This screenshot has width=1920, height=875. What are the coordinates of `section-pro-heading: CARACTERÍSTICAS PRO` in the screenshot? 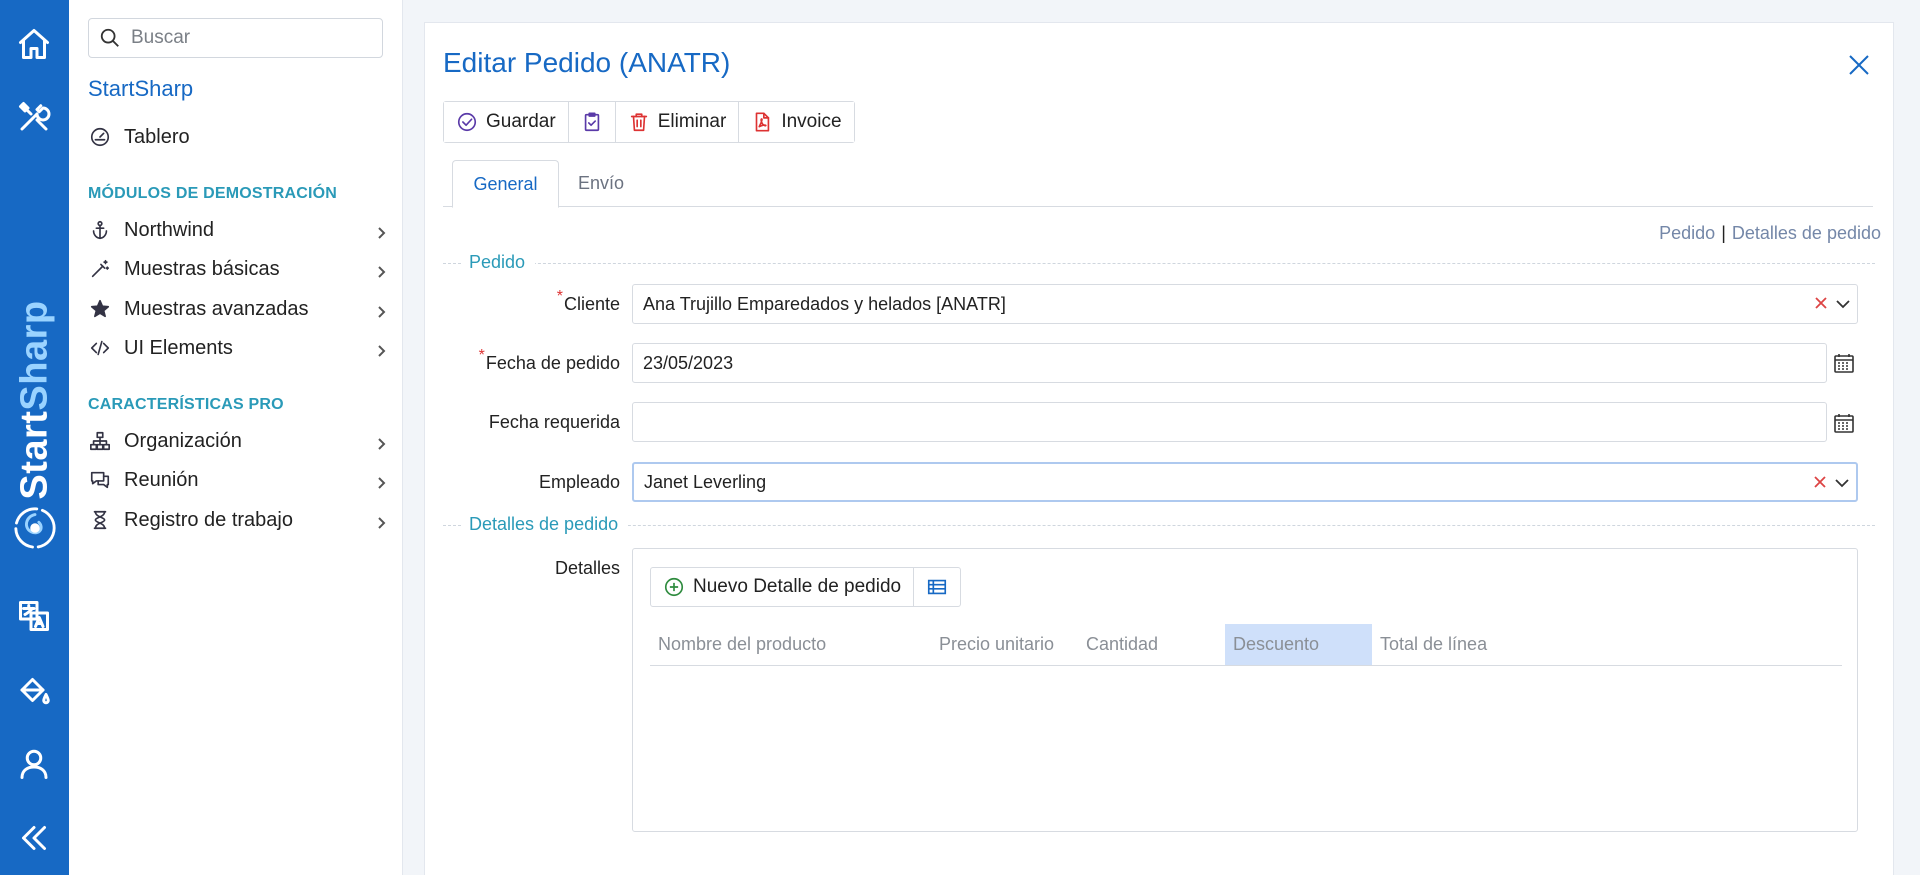 It's located at (186, 404).